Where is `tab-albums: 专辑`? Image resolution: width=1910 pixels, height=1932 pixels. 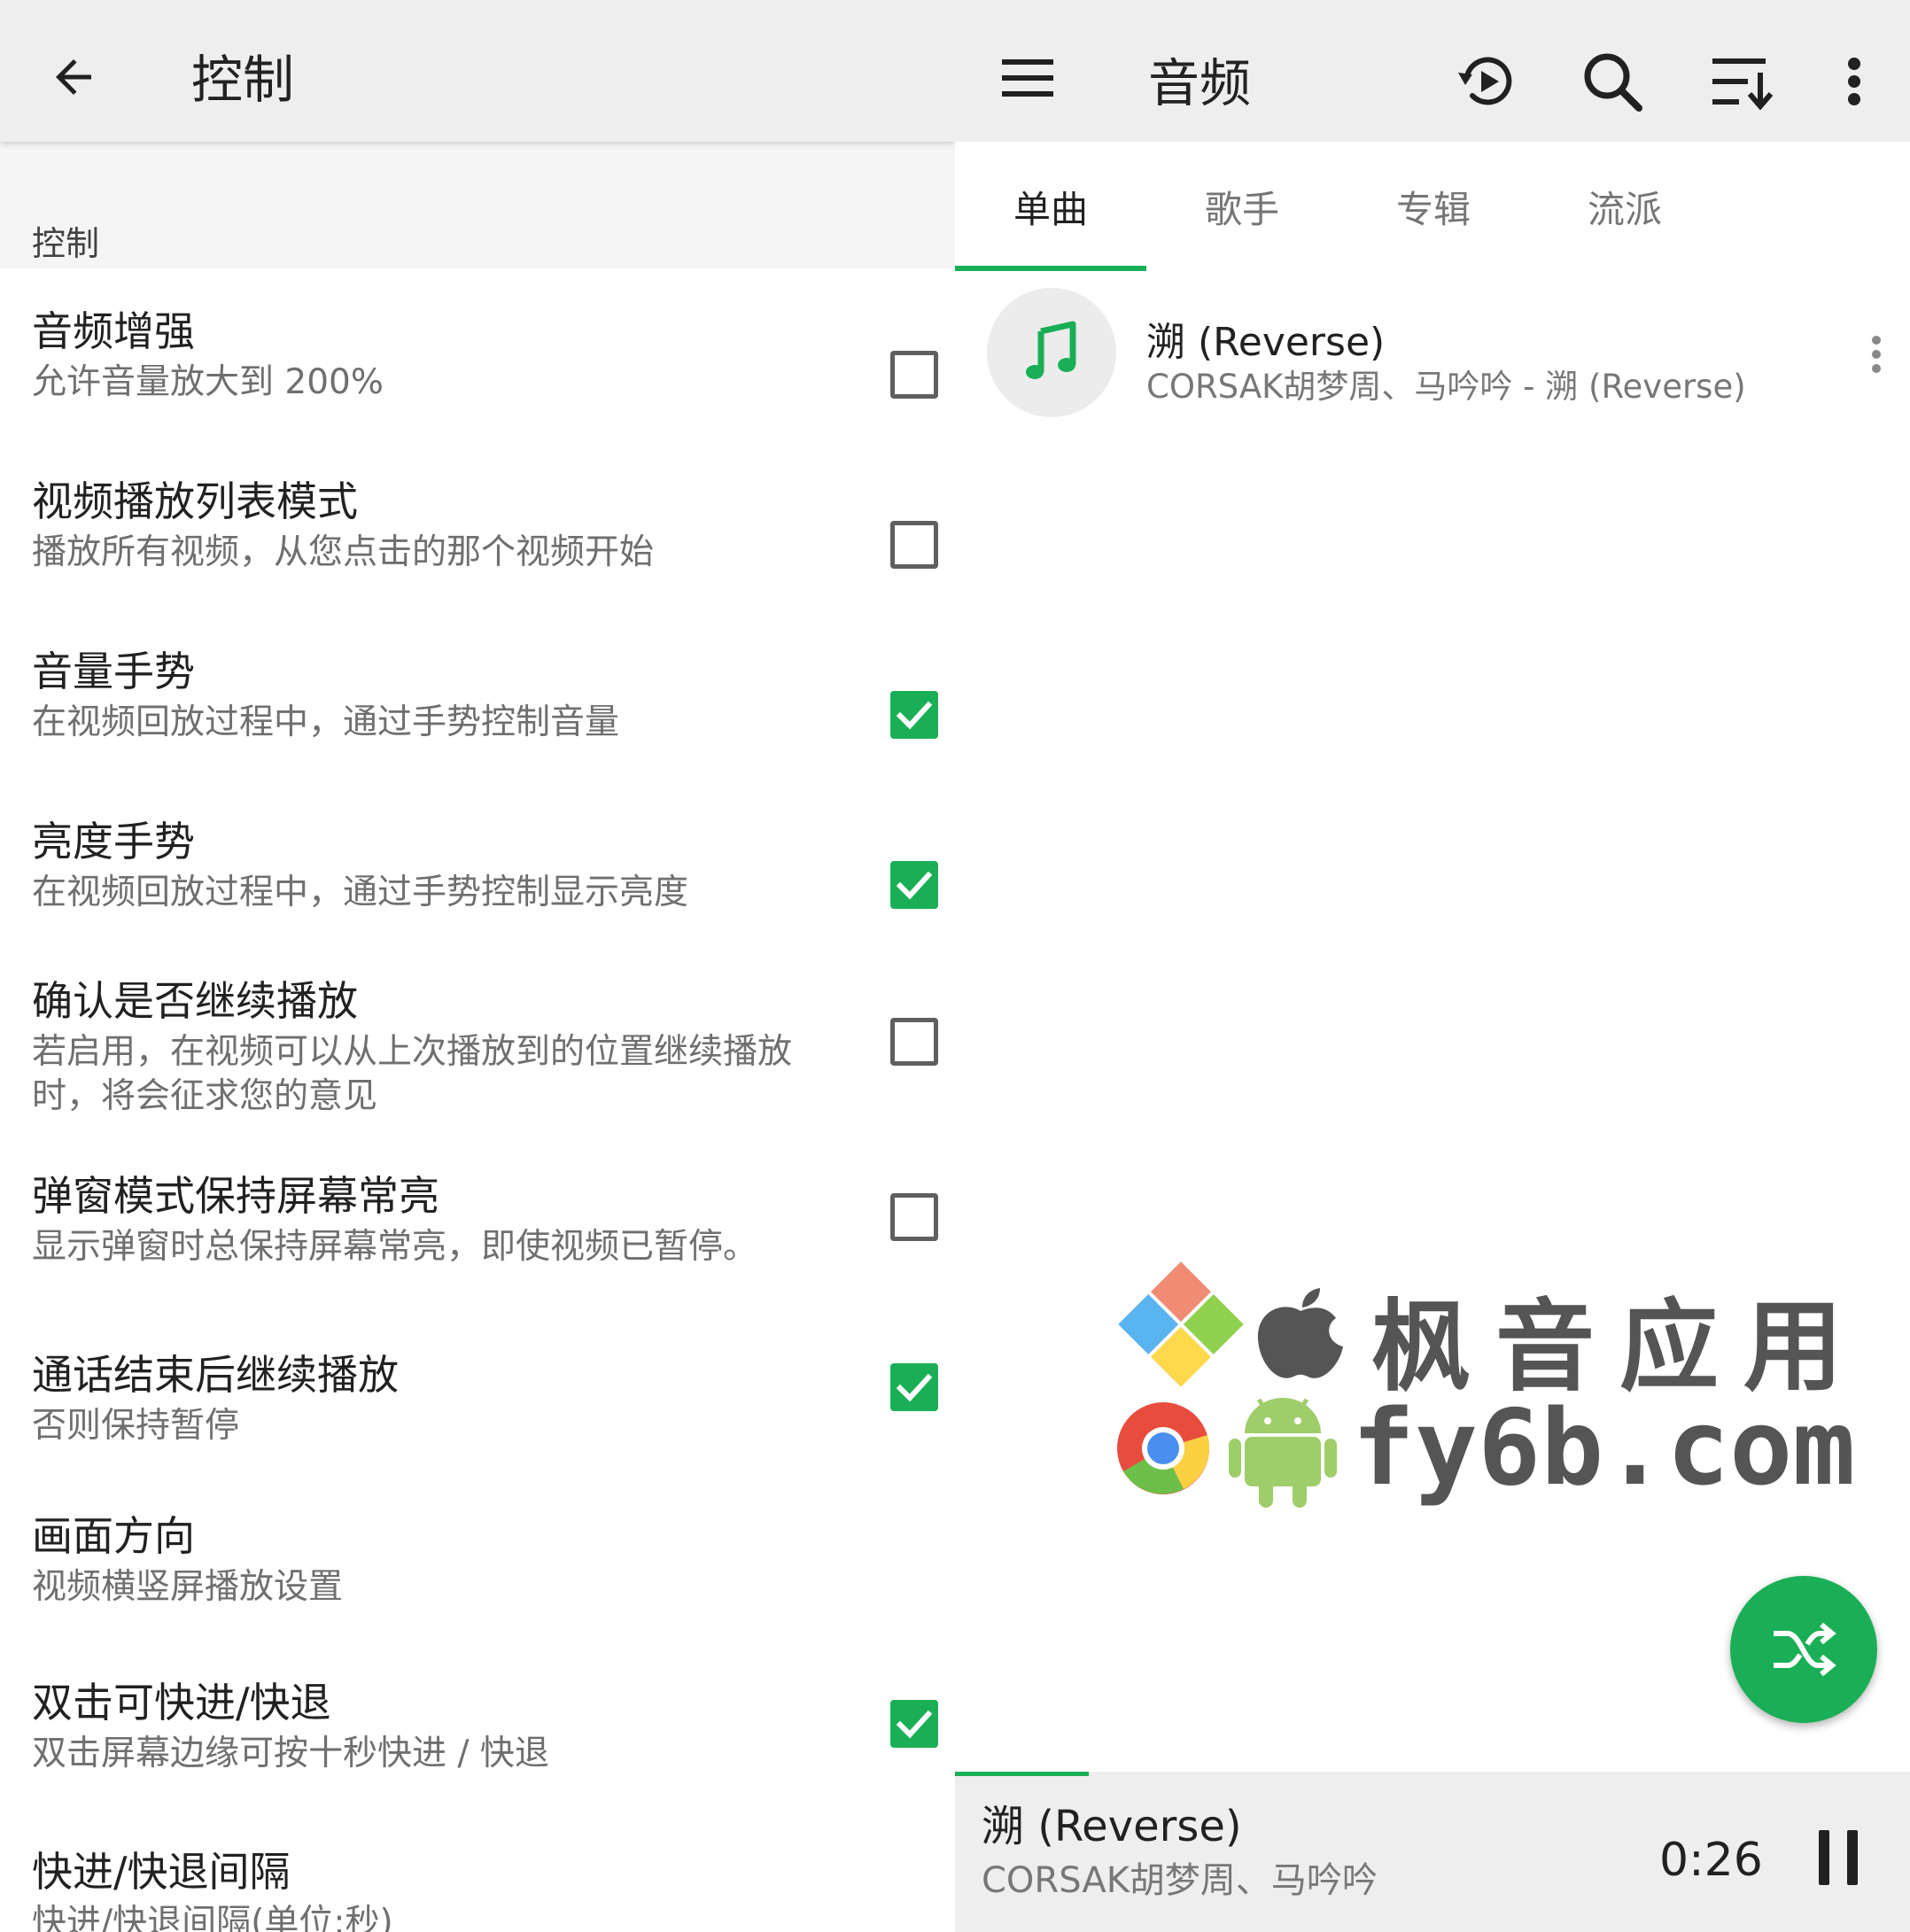 tab-albums: 专辑 is located at coordinates (1433, 206).